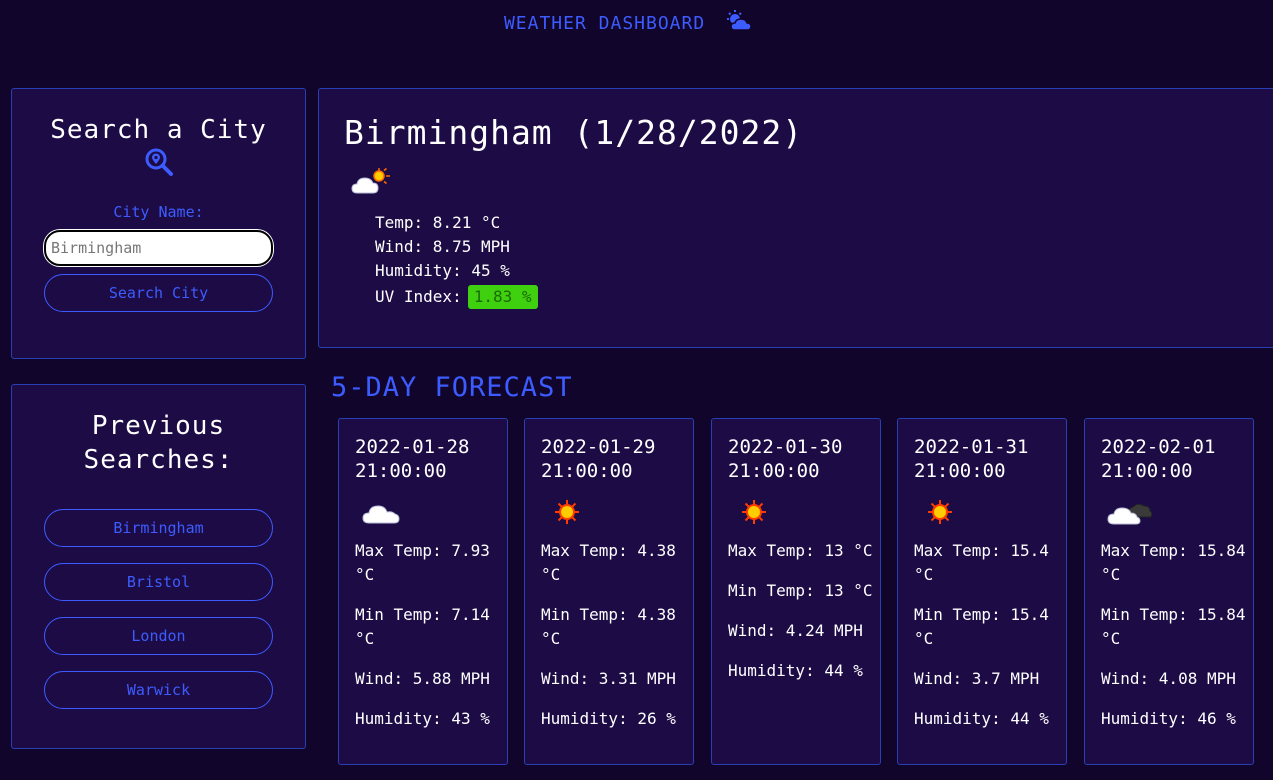  I want to click on search-location-icon, so click(159, 162).